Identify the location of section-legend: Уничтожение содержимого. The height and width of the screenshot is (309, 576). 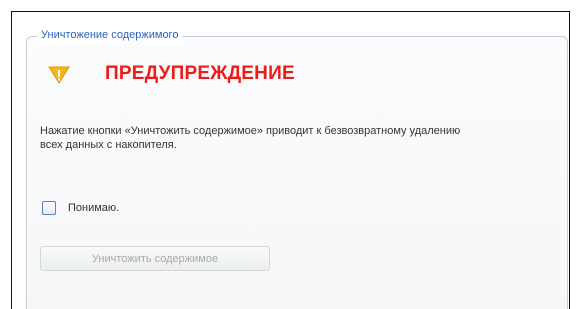
(110, 35).